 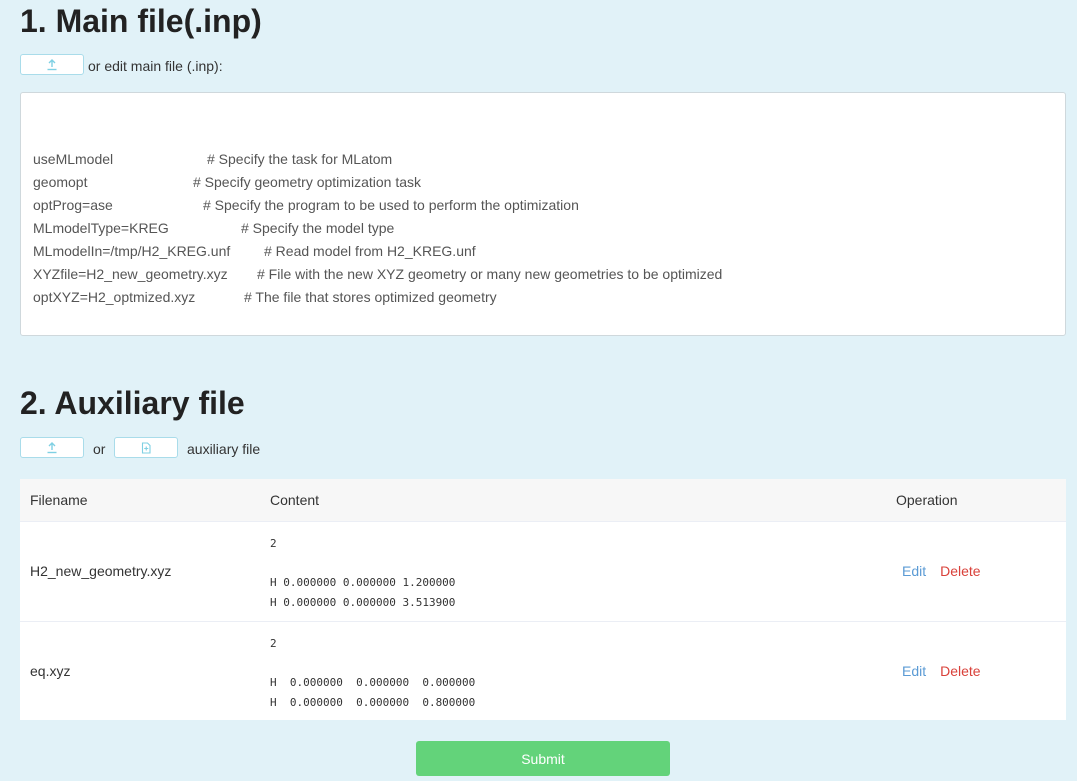 I want to click on editor-line: useMLmodel # Specify the task for MLatom, so click(x=543, y=159).